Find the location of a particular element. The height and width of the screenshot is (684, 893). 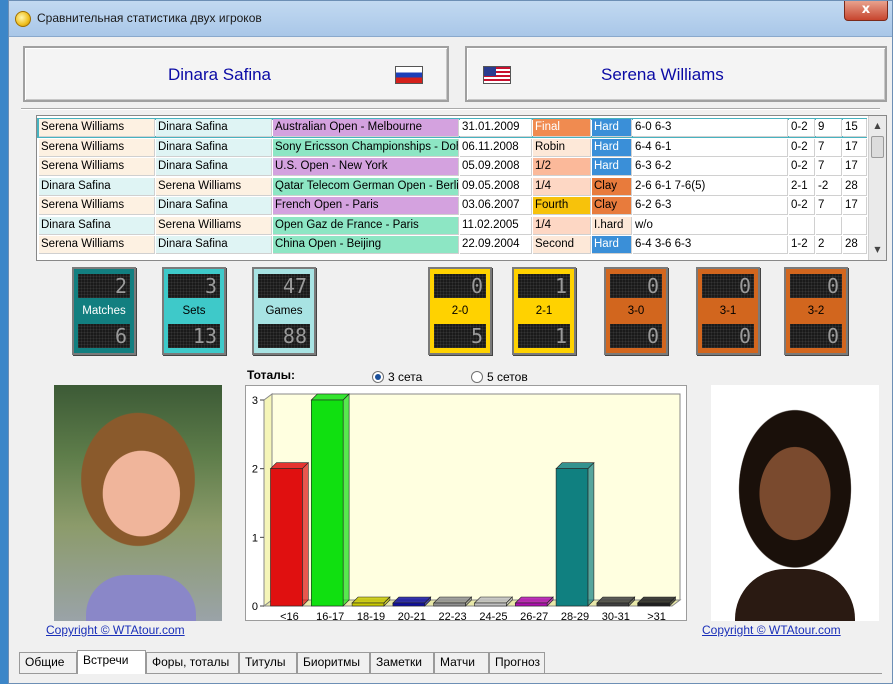

scroll-down-icon: ▼ is located at coordinates (877, 250).